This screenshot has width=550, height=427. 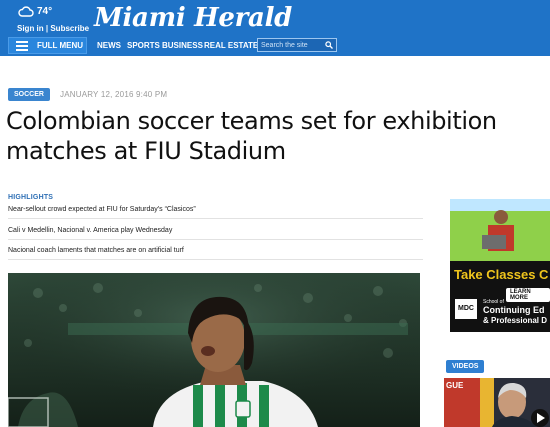 What do you see at coordinates (143, 45) in the screenshot?
I see `nav-sports: SPORTS` at bounding box center [143, 45].